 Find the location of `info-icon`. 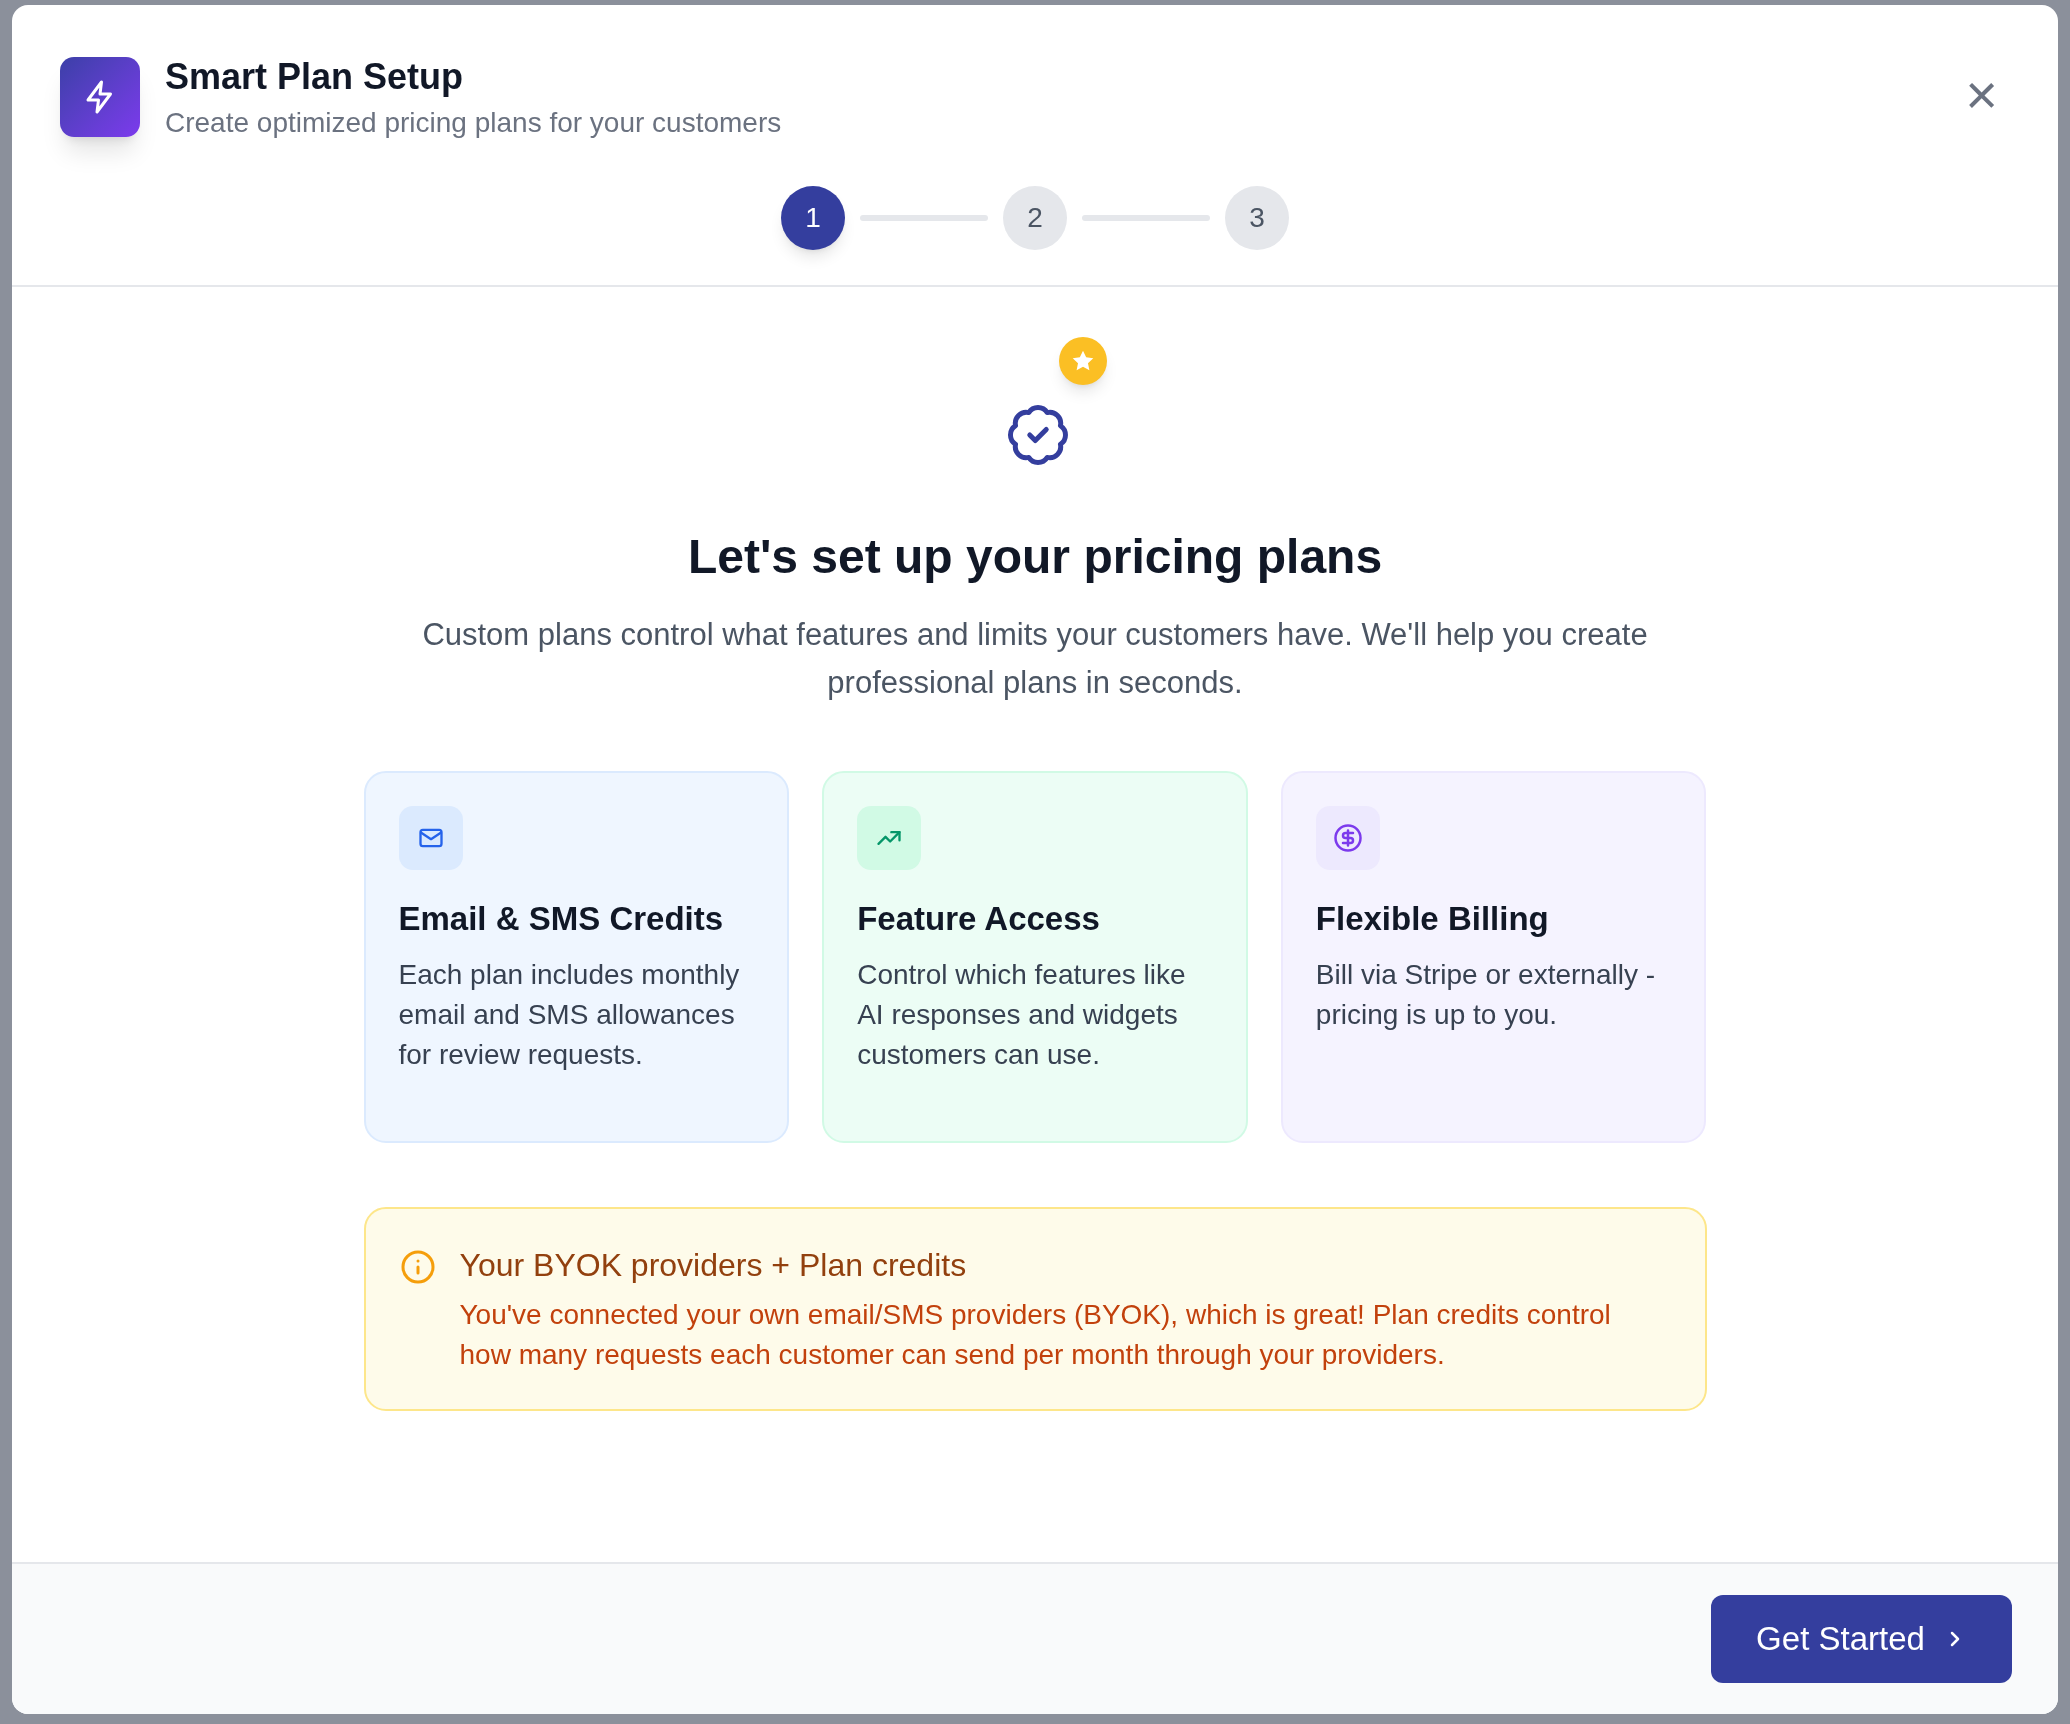

info-icon is located at coordinates (417, 1267).